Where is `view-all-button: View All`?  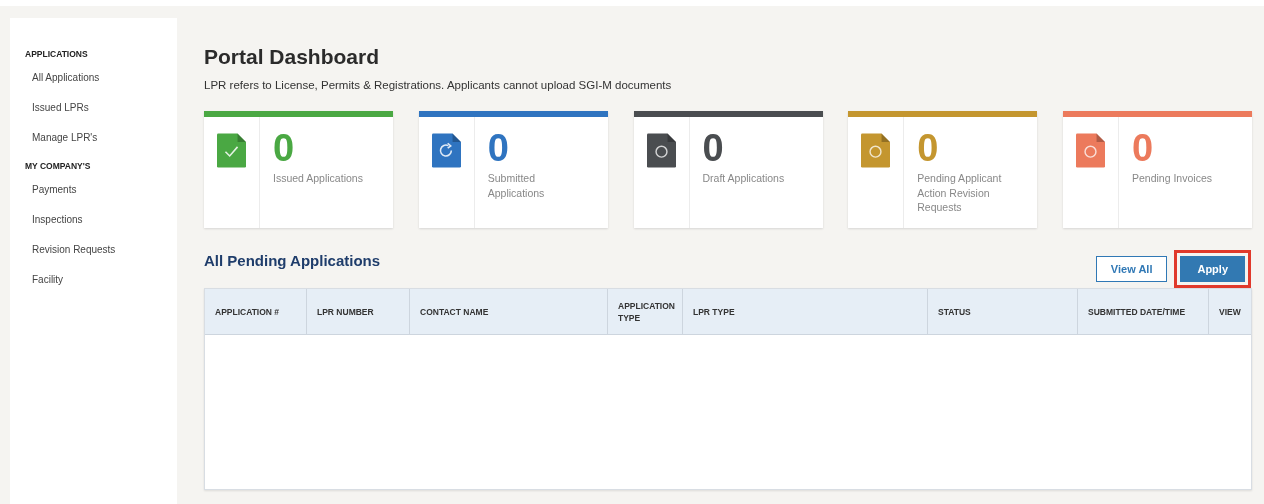
view-all-button: View All is located at coordinates (1131, 269).